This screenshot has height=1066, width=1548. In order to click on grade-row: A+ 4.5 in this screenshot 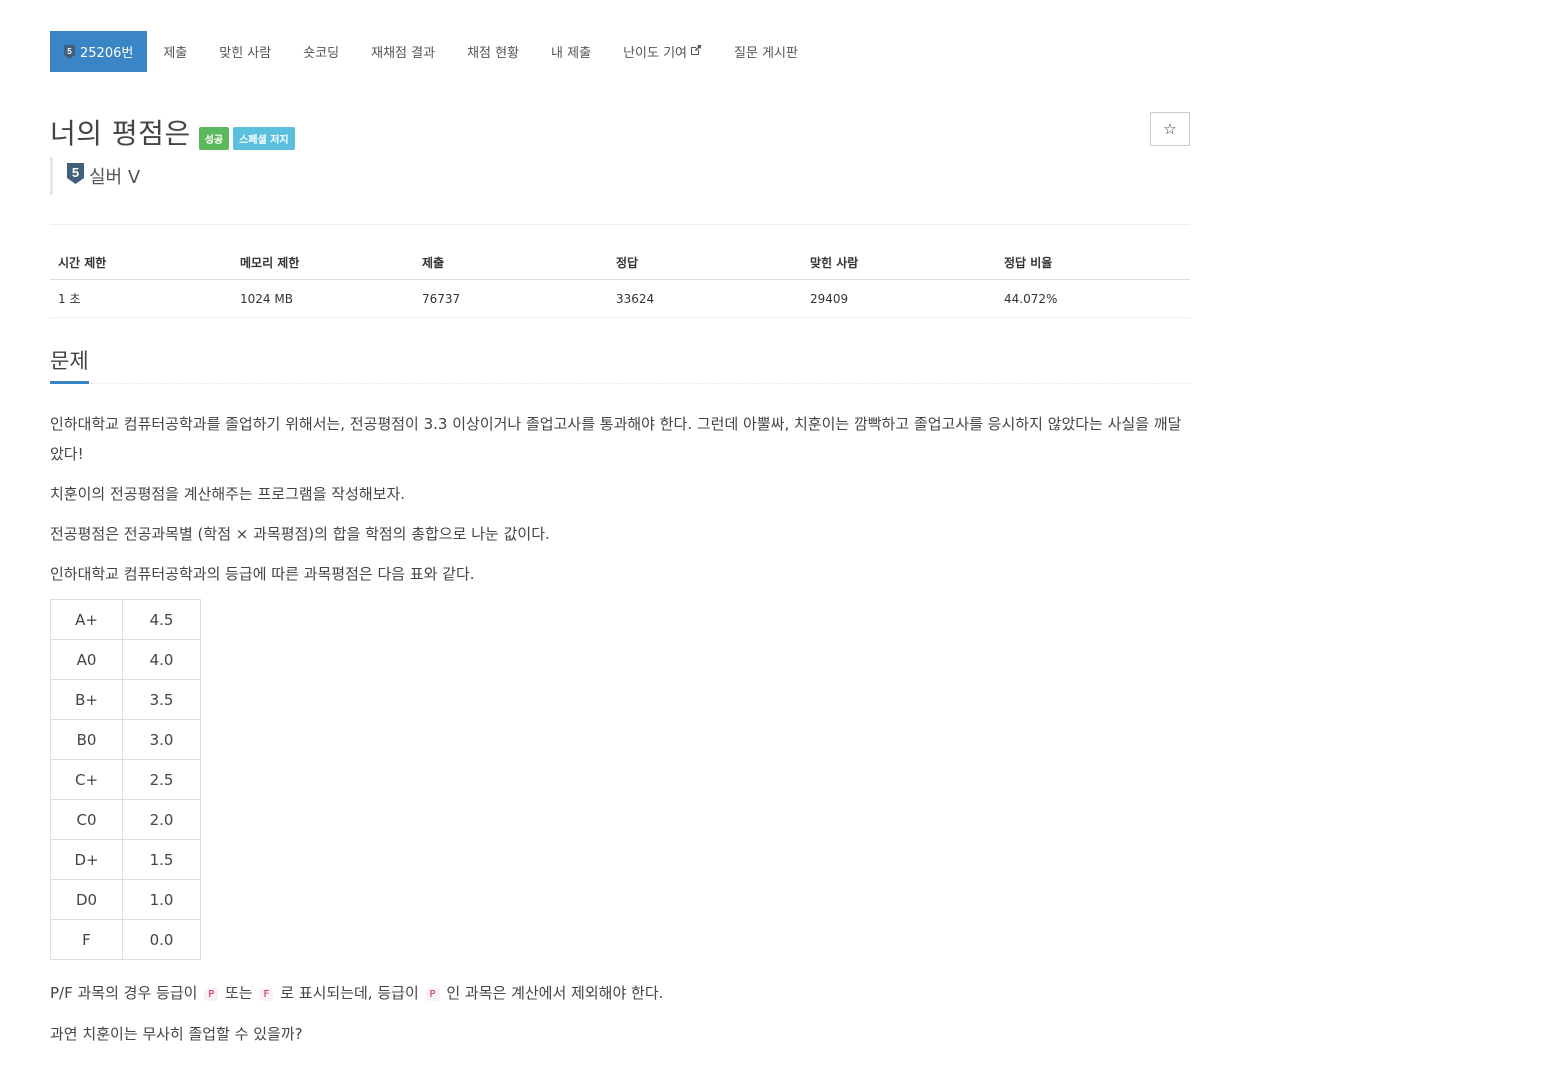, I will do `click(125, 619)`.